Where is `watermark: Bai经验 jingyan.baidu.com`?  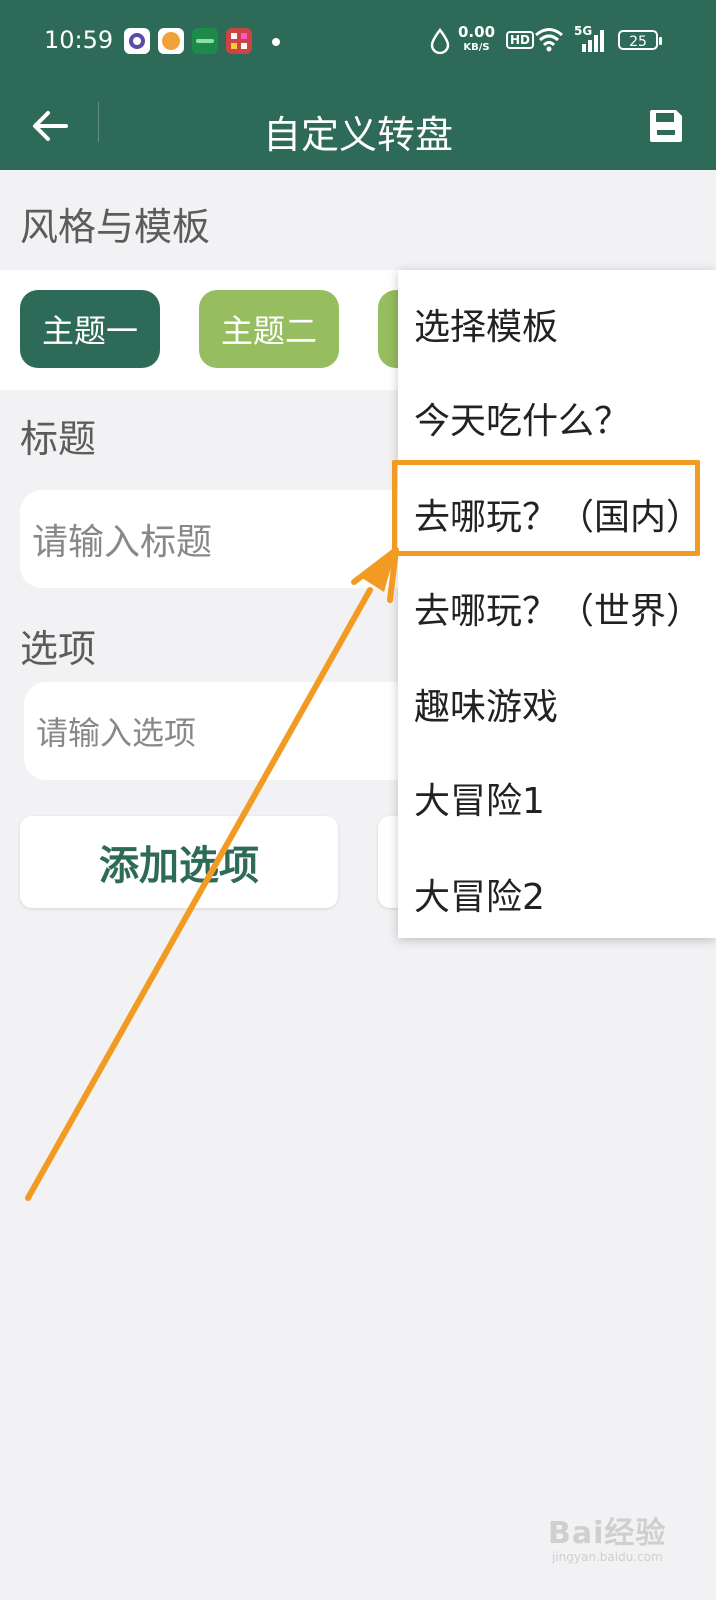
watermark: Bai经验 jingyan.baidu.com is located at coordinates (607, 1536).